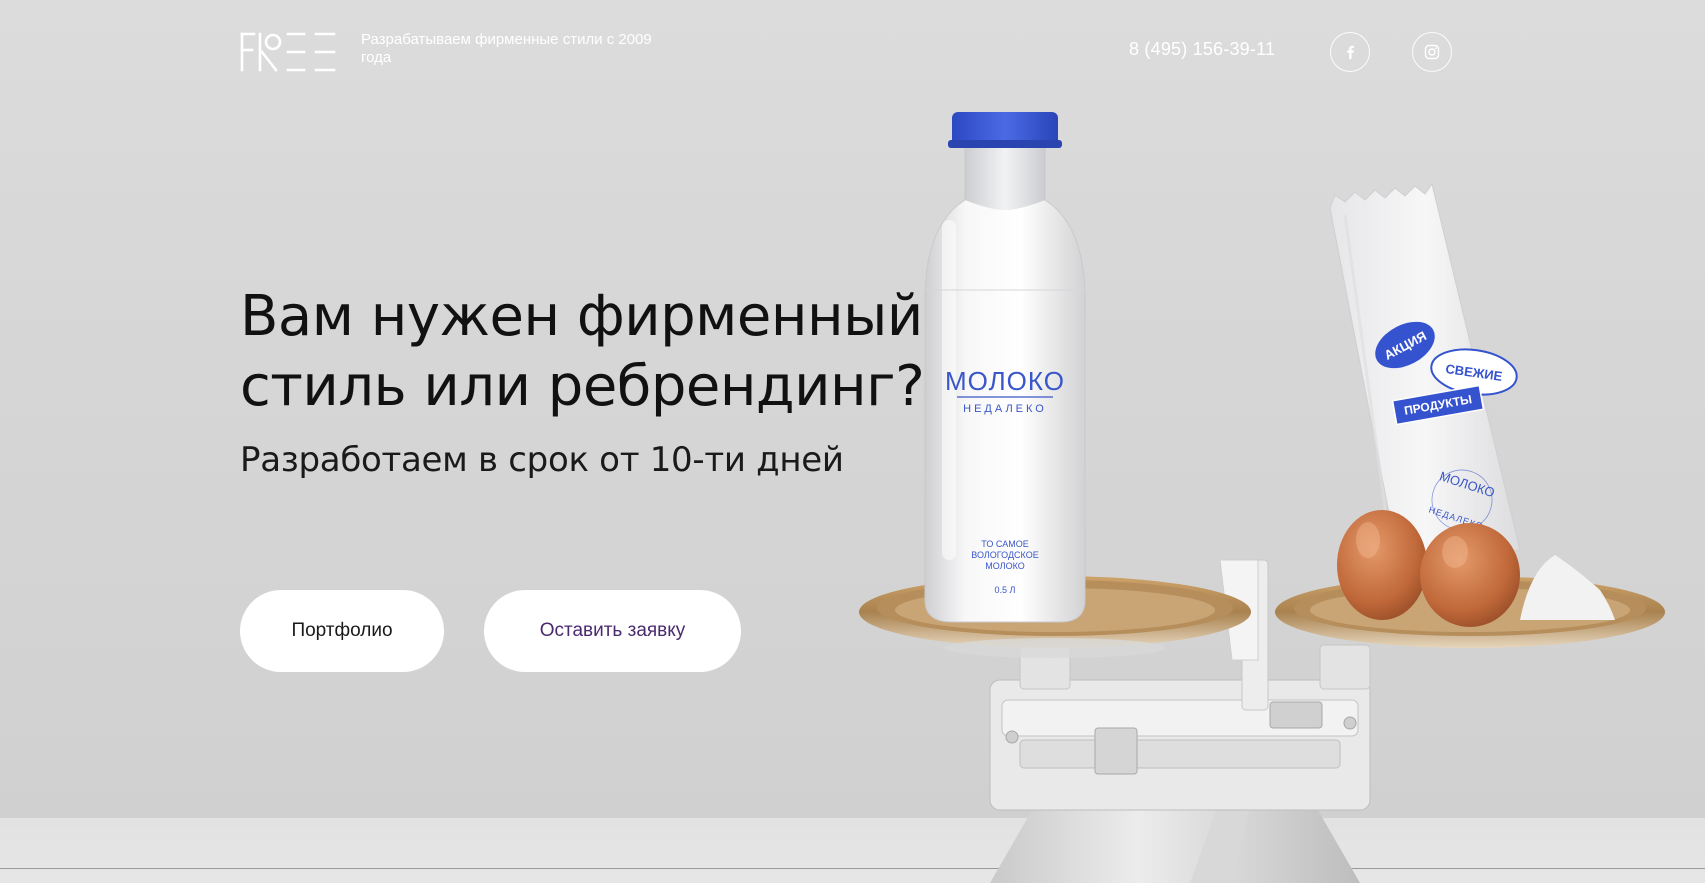 This screenshot has width=1705, height=883. What do you see at coordinates (582, 386) in the screenshot?
I see `hero-title-line-2: стиль или ребрендинг?` at bounding box center [582, 386].